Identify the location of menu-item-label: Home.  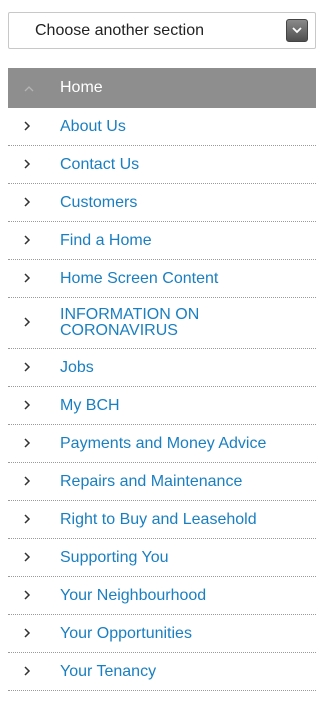
(81, 87).